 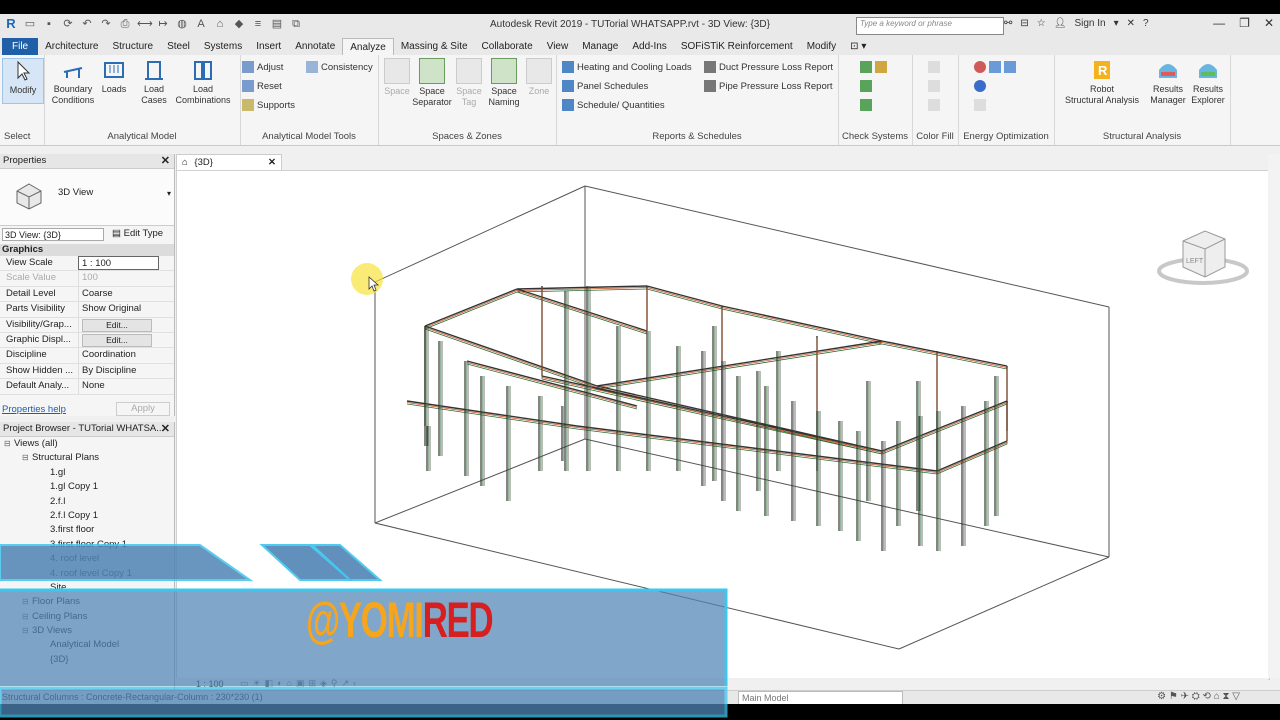 I want to click on close-browser-icon: ✕, so click(x=165, y=429).